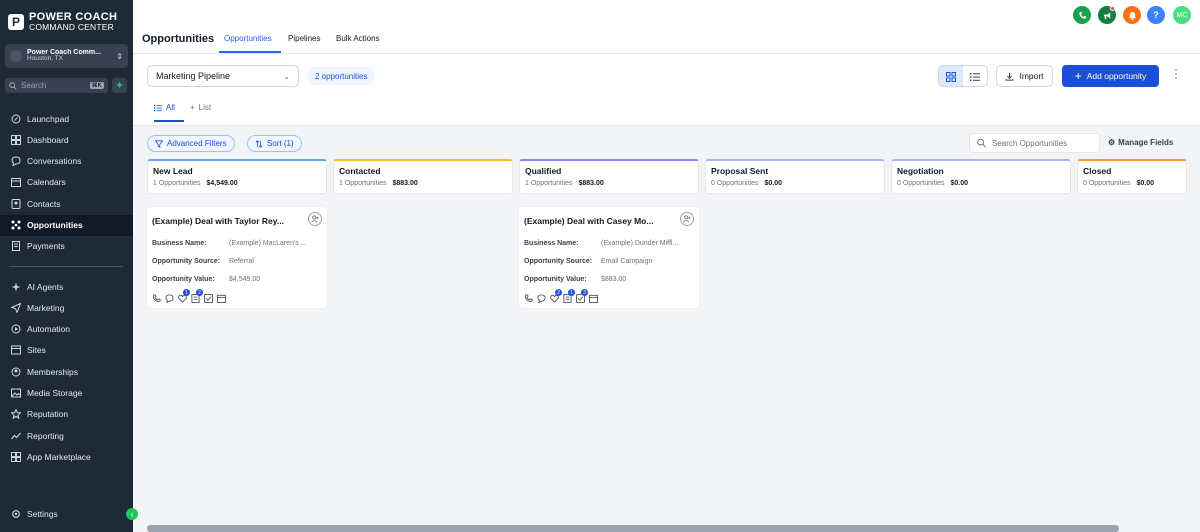 Image resolution: width=1200 pixels, height=532 pixels. Describe the element at coordinates (66, 435) in the screenshot. I see `sidebar-item-reporting: Reporting` at that location.